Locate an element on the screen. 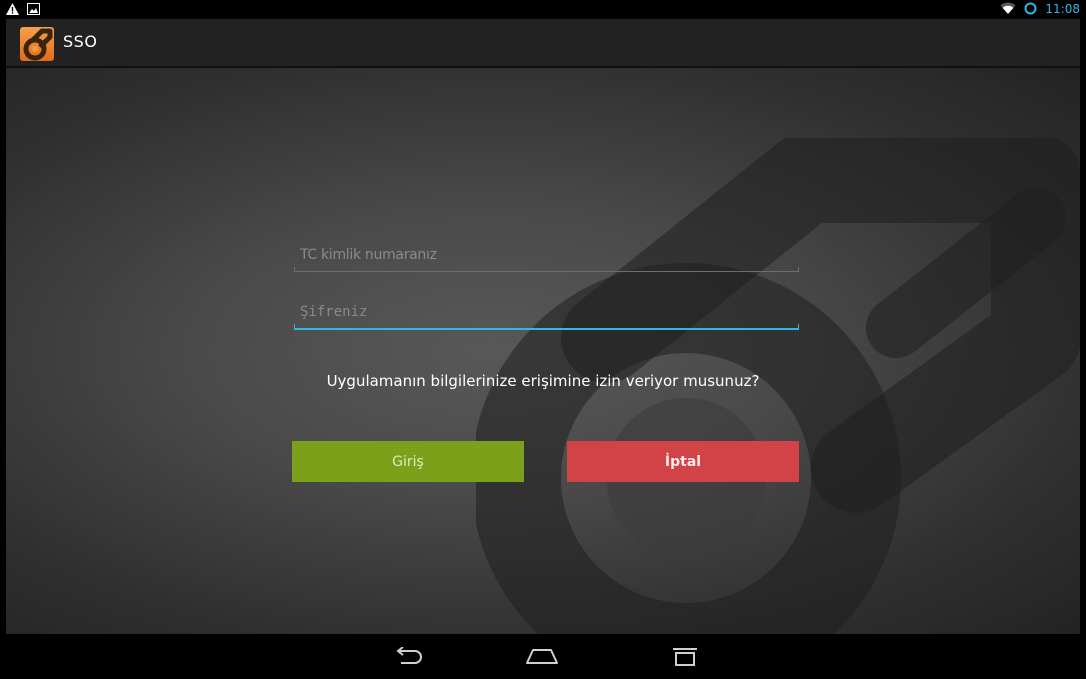 This screenshot has width=1086, height=679. home-icon is located at coordinates (542, 656).